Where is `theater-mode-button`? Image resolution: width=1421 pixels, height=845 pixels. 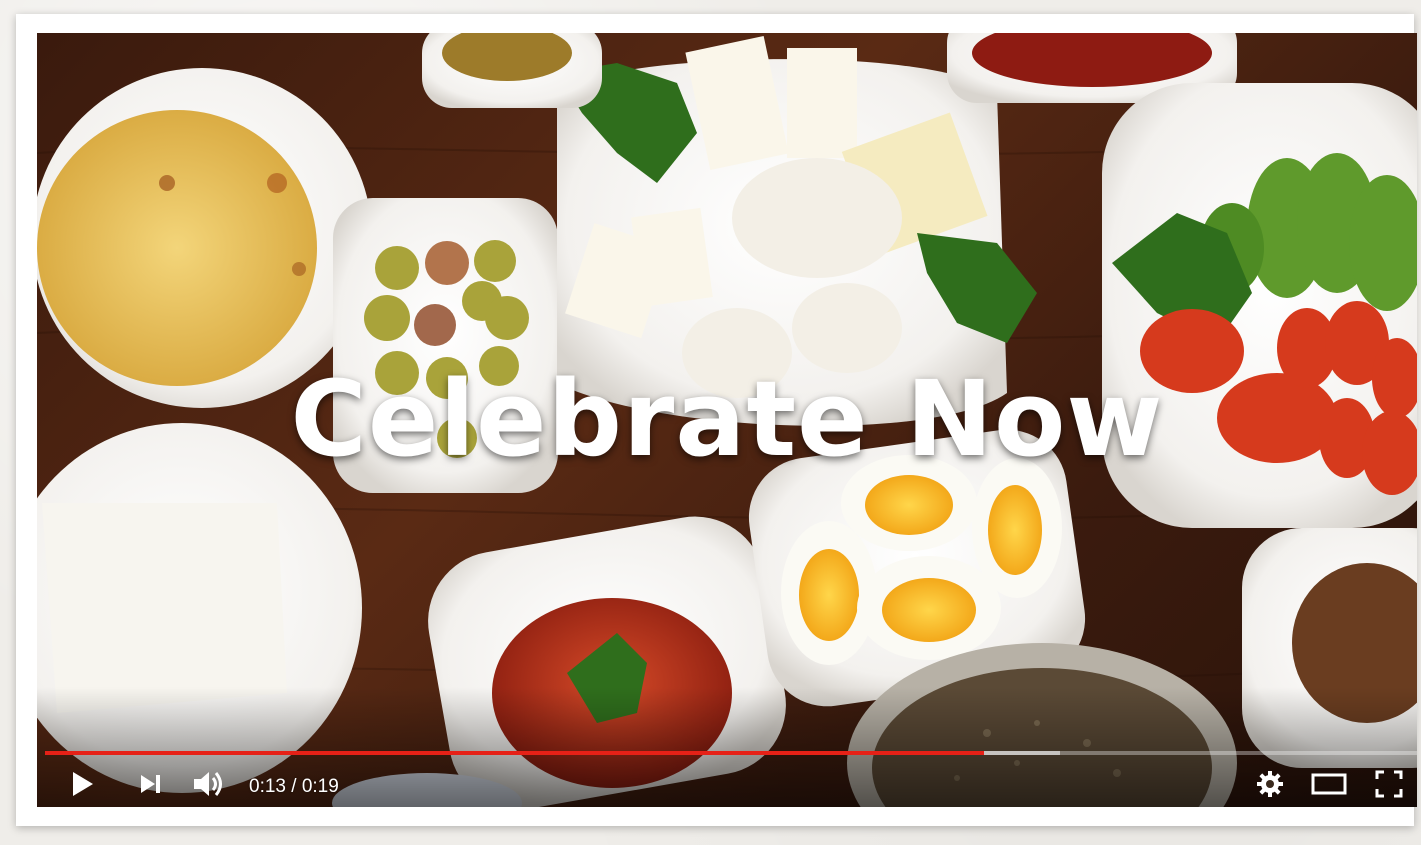 theater-mode-button is located at coordinates (1329, 784).